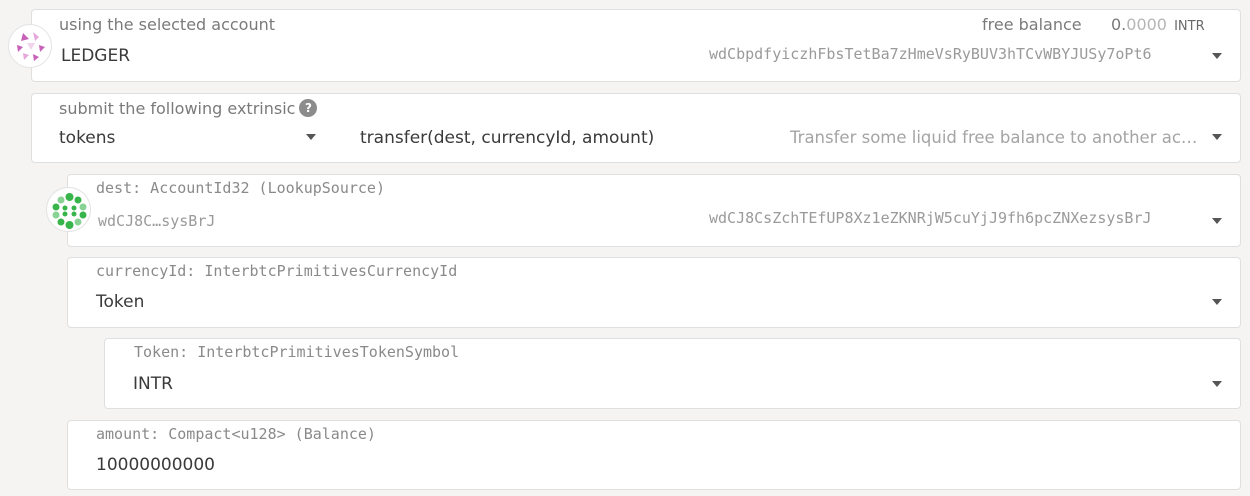 Image resolution: width=1250 pixels, height=496 pixels. I want to click on extrinsic-label: submit the following extrinsic?, so click(188, 108).